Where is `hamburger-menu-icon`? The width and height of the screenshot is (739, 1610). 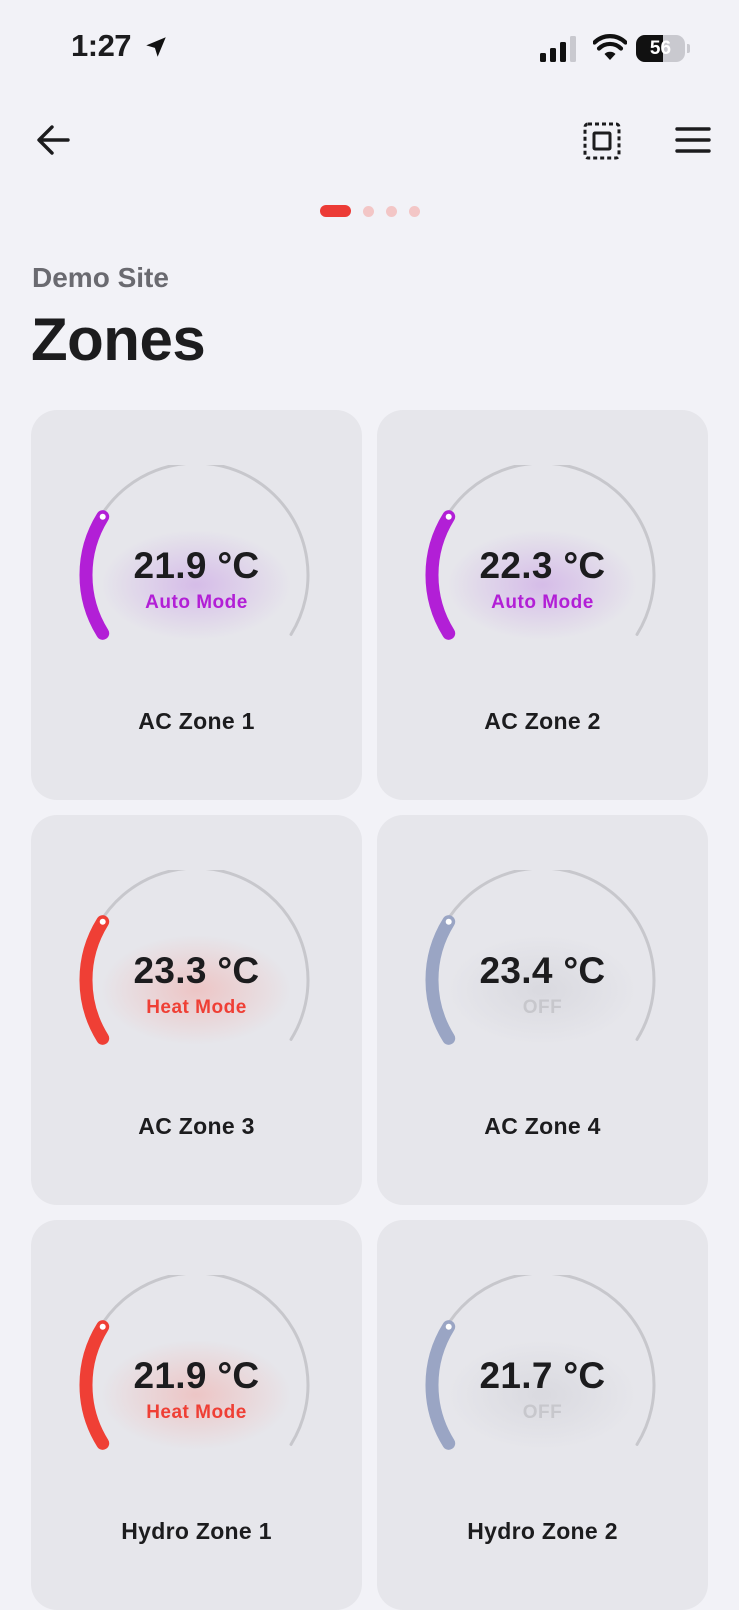 hamburger-menu-icon is located at coordinates (693, 140).